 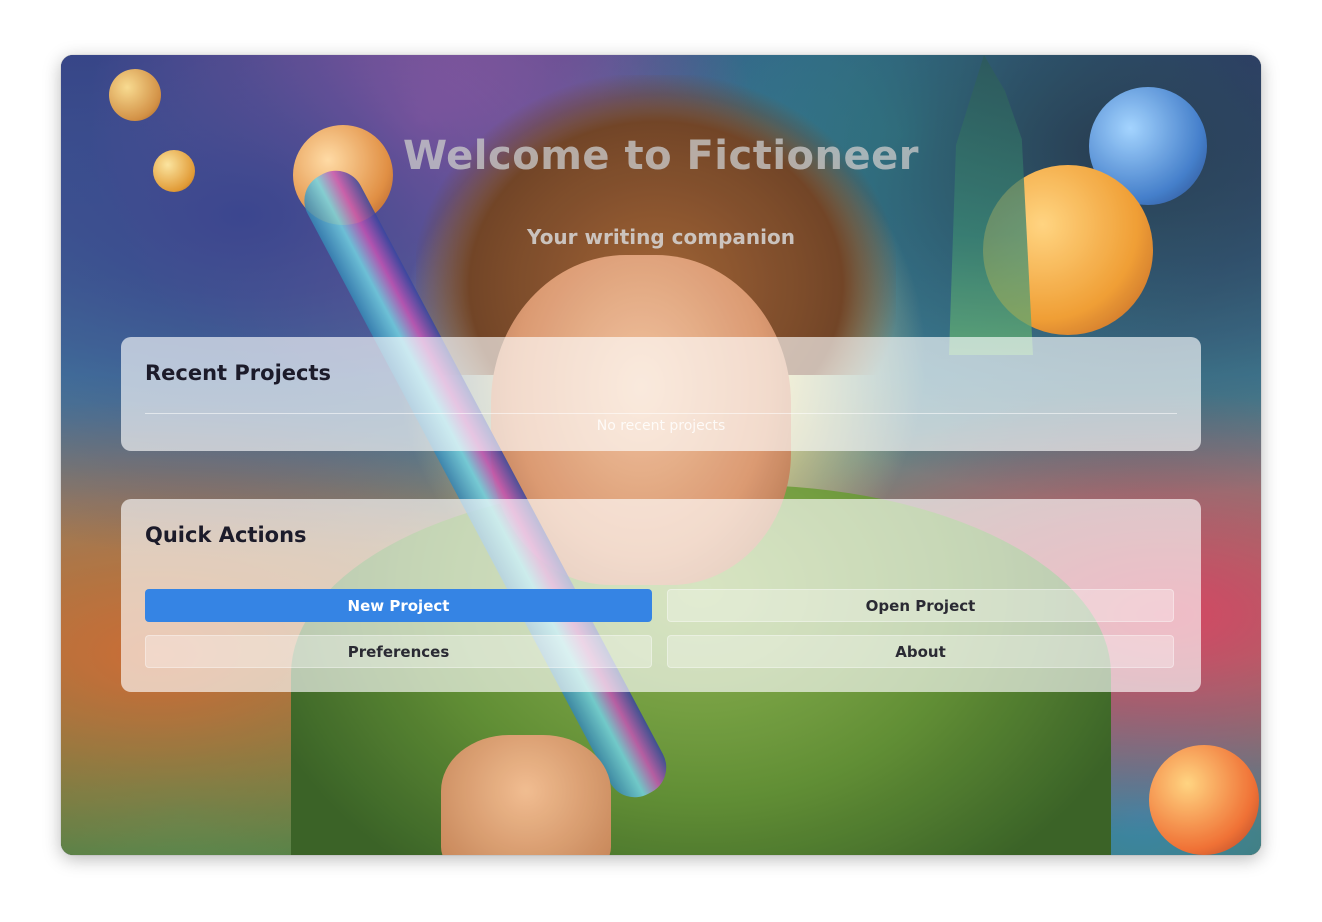 What do you see at coordinates (920, 651) in the screenshot?
I see `about-button: About` at bounding box center [920, 651].